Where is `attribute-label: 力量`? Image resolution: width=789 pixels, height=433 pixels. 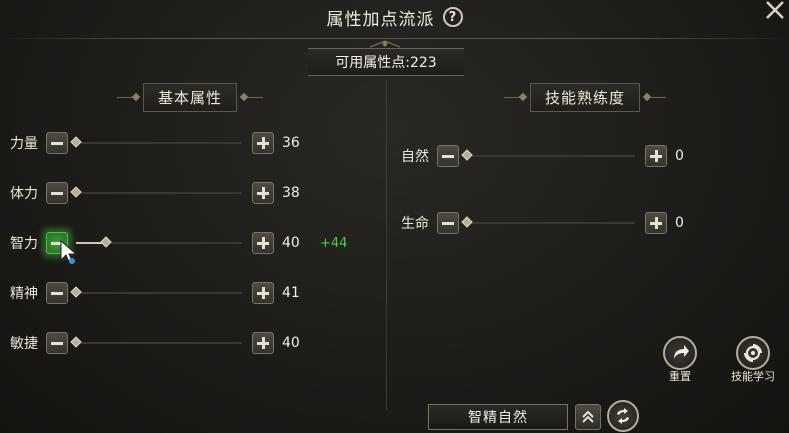
attribute-label: 力量 is located at coordinates (24, 144).